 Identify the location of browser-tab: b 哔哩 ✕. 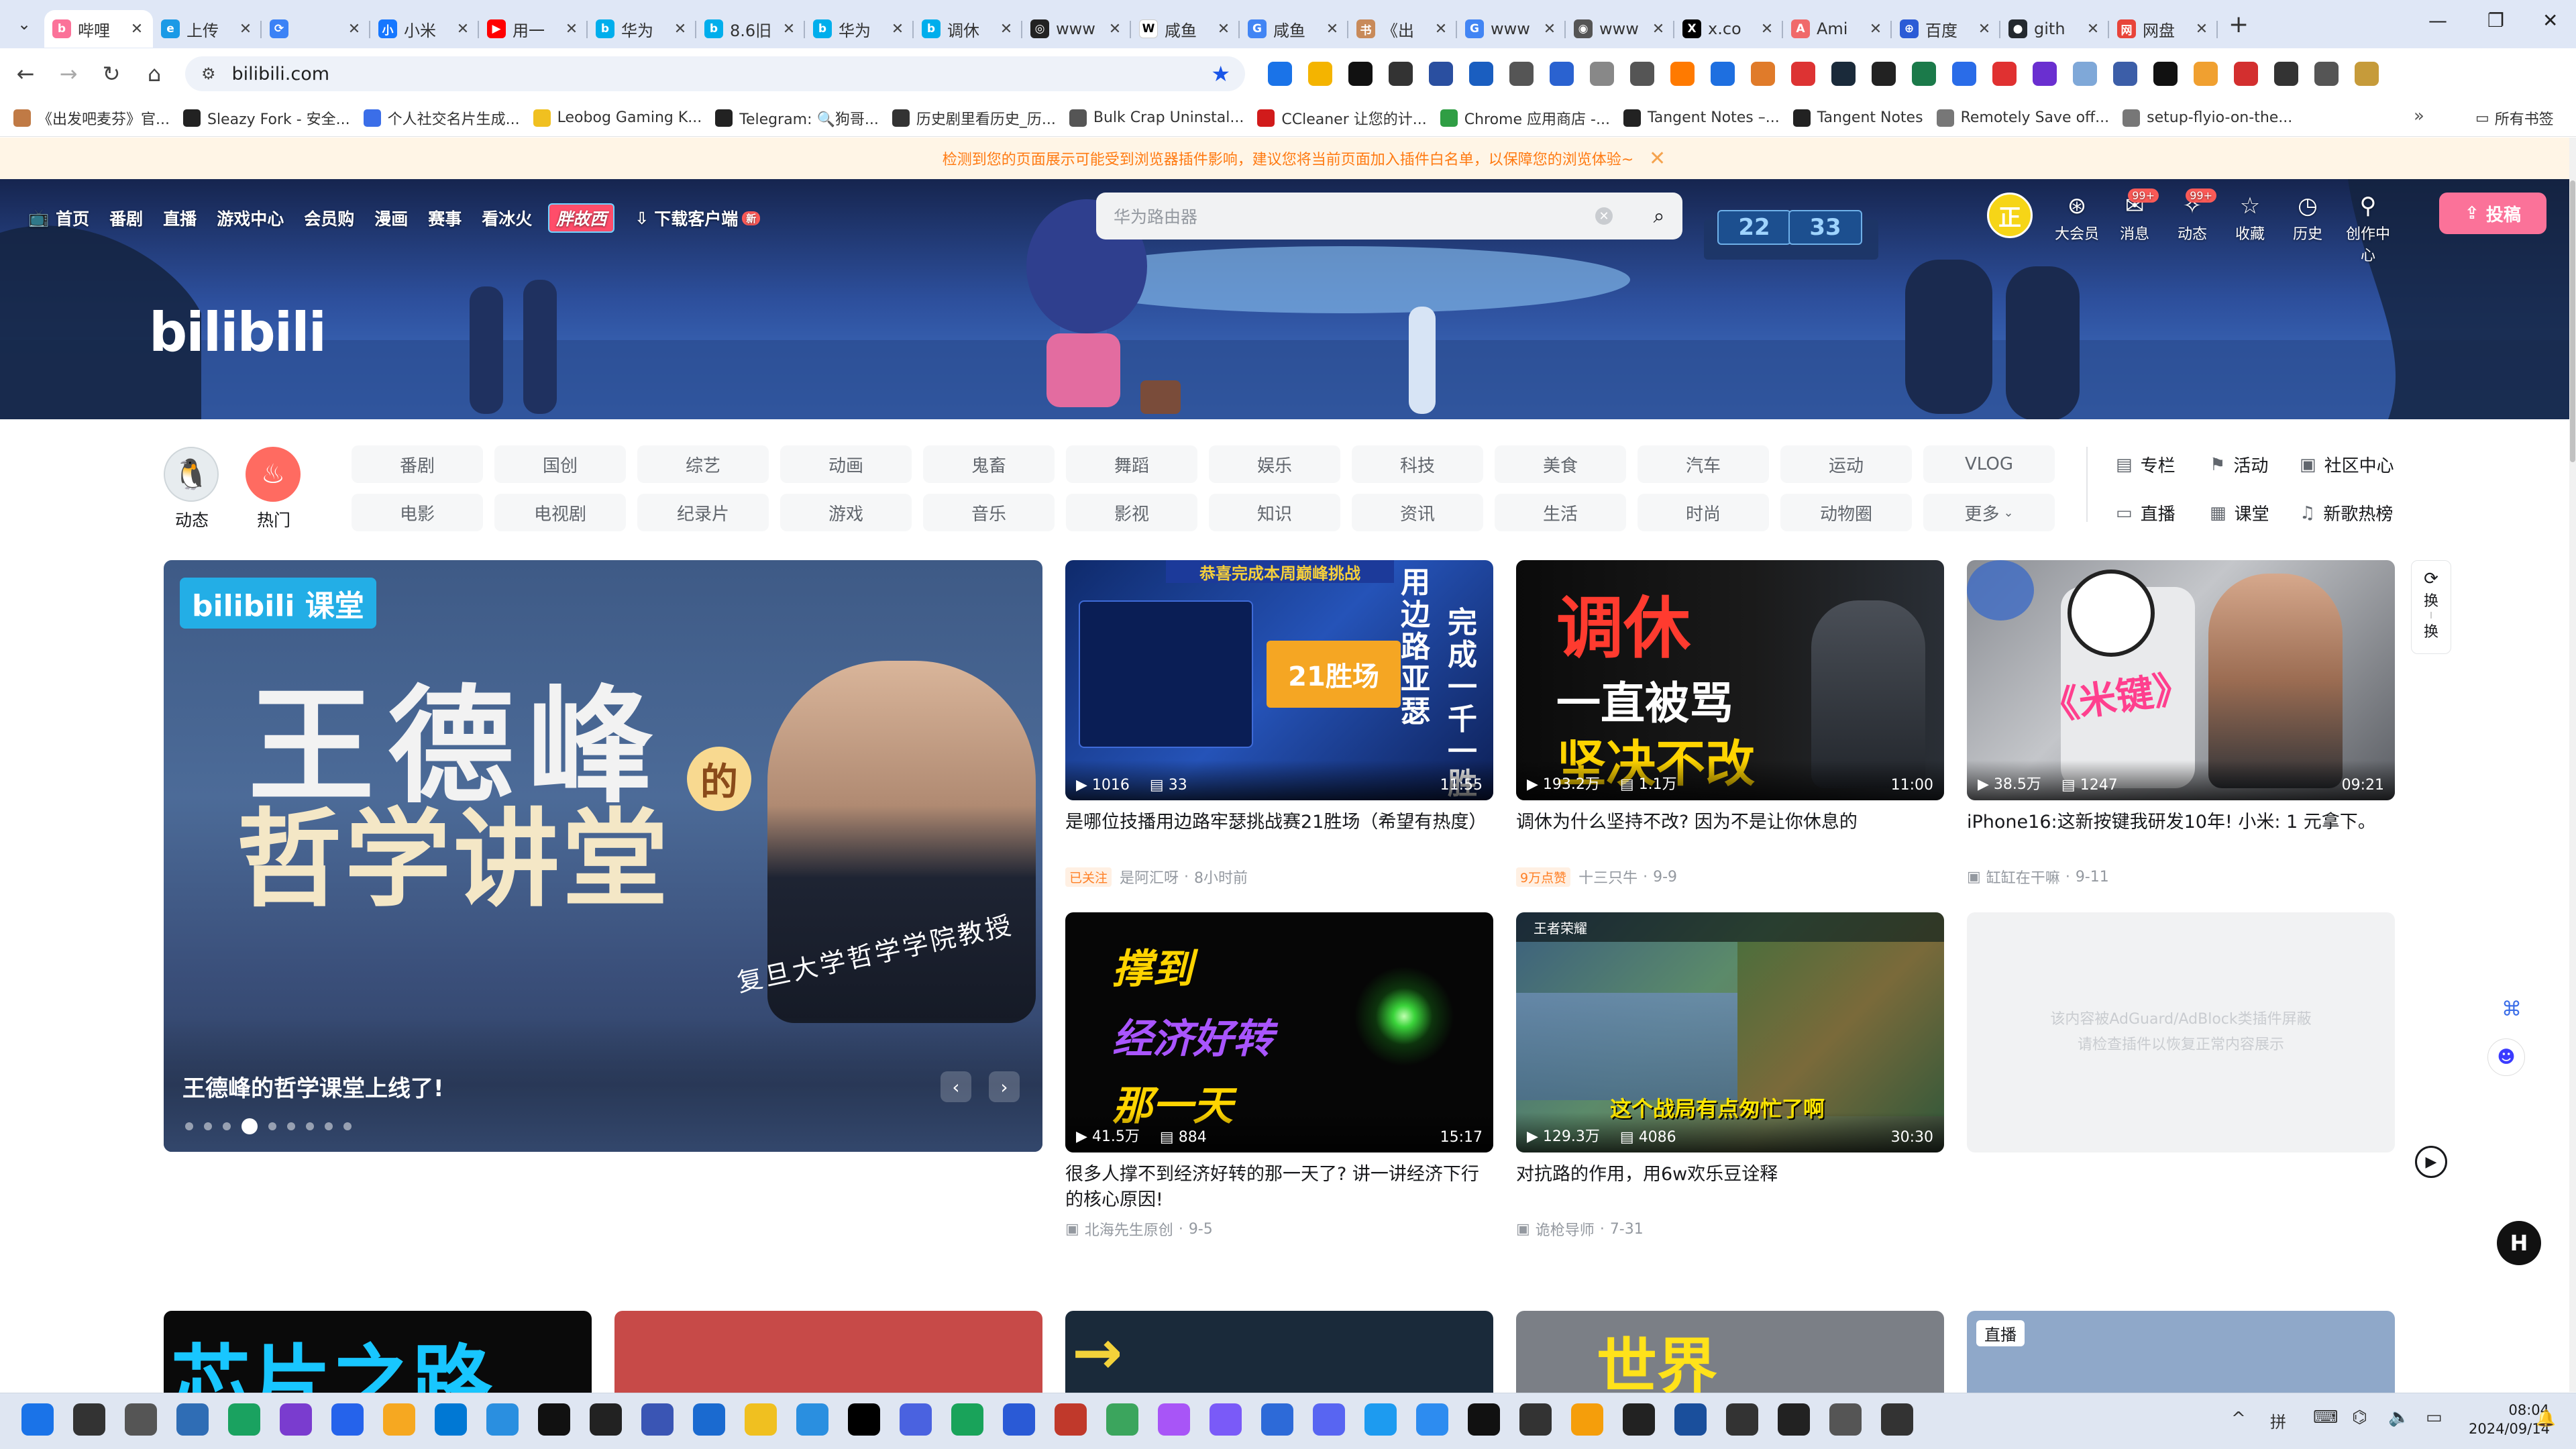
(98, 29).